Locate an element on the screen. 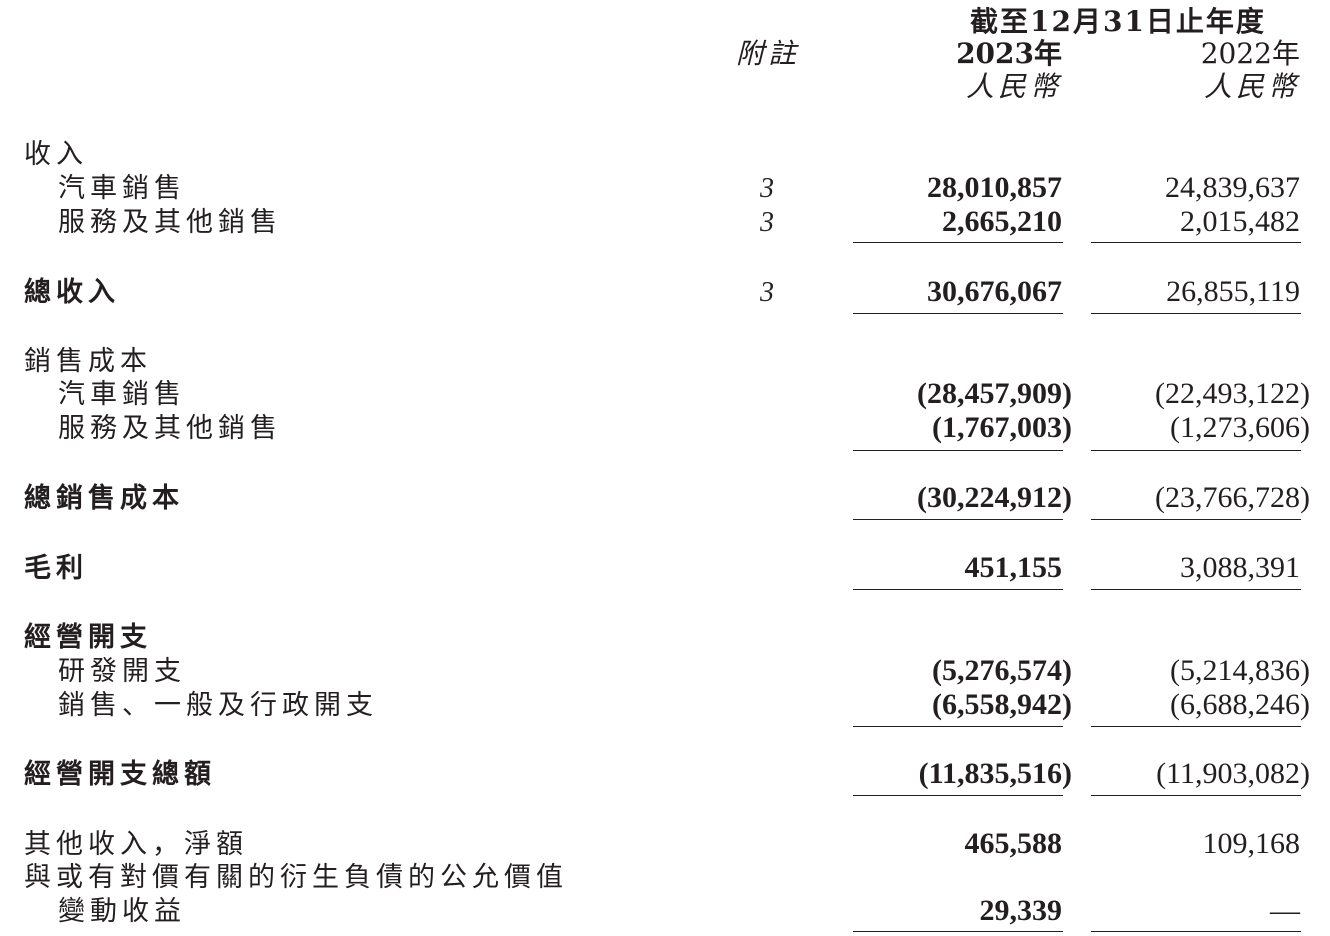  note-column-header: 附註 is located at coordinates (768, 53).